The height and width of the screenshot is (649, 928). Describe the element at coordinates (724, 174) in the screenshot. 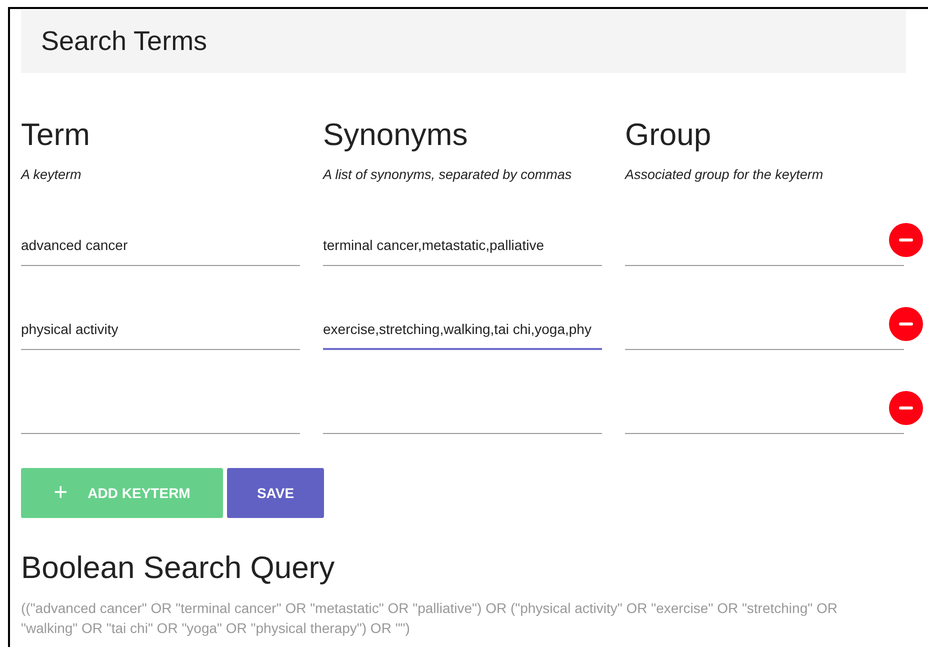

I see `column-hint: Associated group for the keyterm` at that location.